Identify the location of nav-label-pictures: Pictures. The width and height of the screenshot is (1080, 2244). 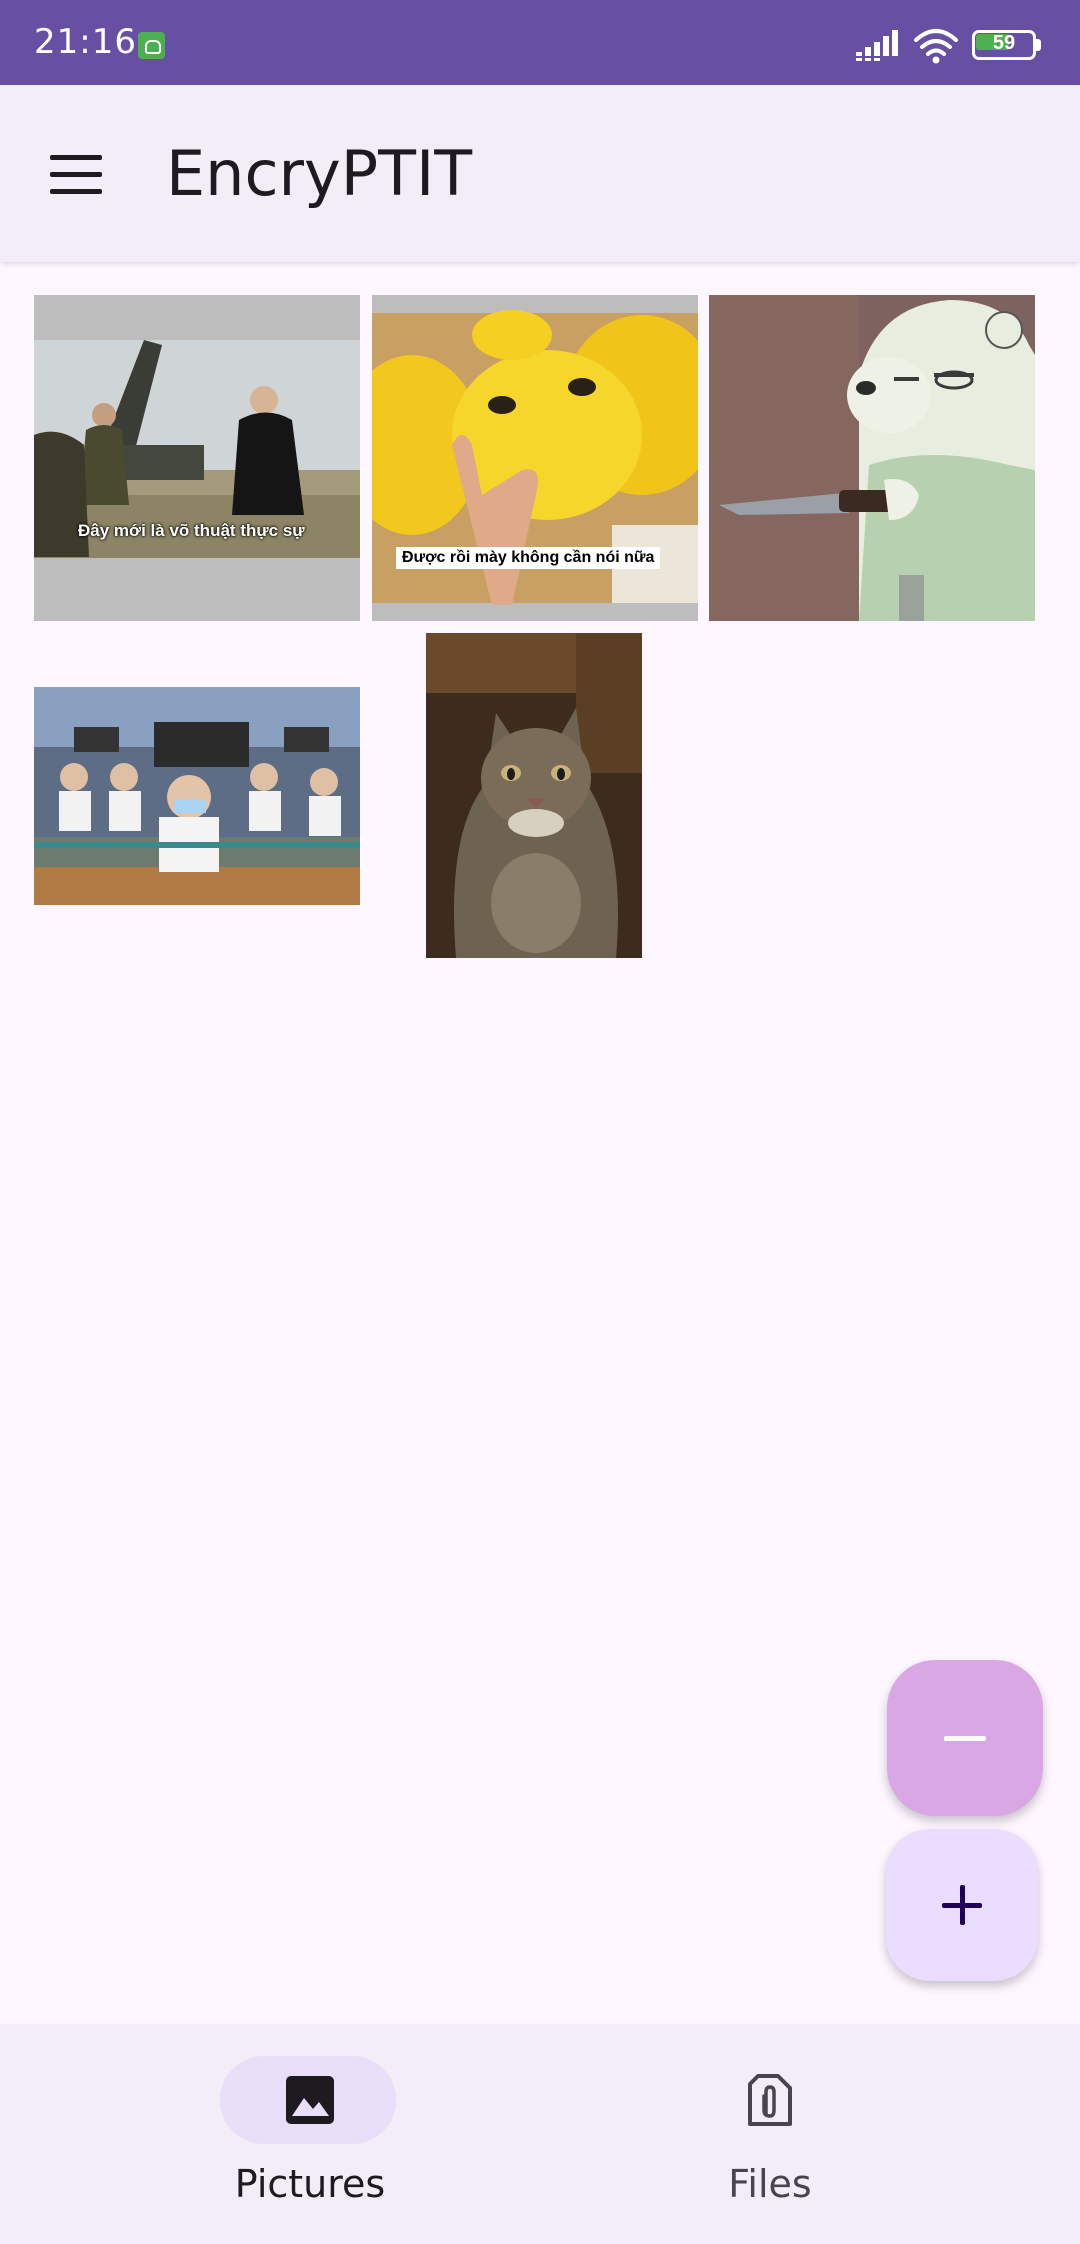
(310, 2184).